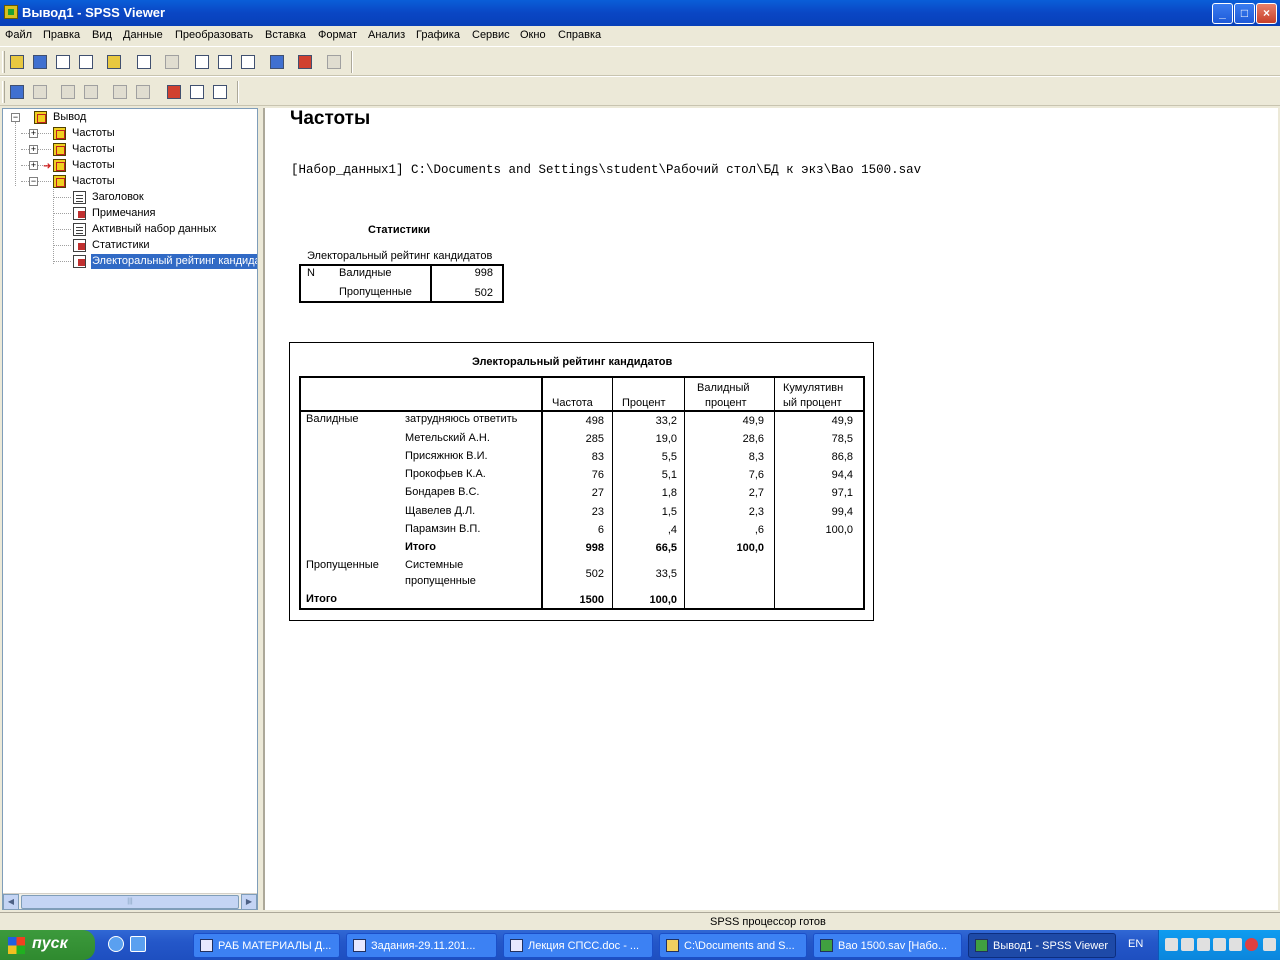  What do you see at coordinates (248, 62) in the screenshot?
I see `variables-icon` at bounding box center [248, 62].